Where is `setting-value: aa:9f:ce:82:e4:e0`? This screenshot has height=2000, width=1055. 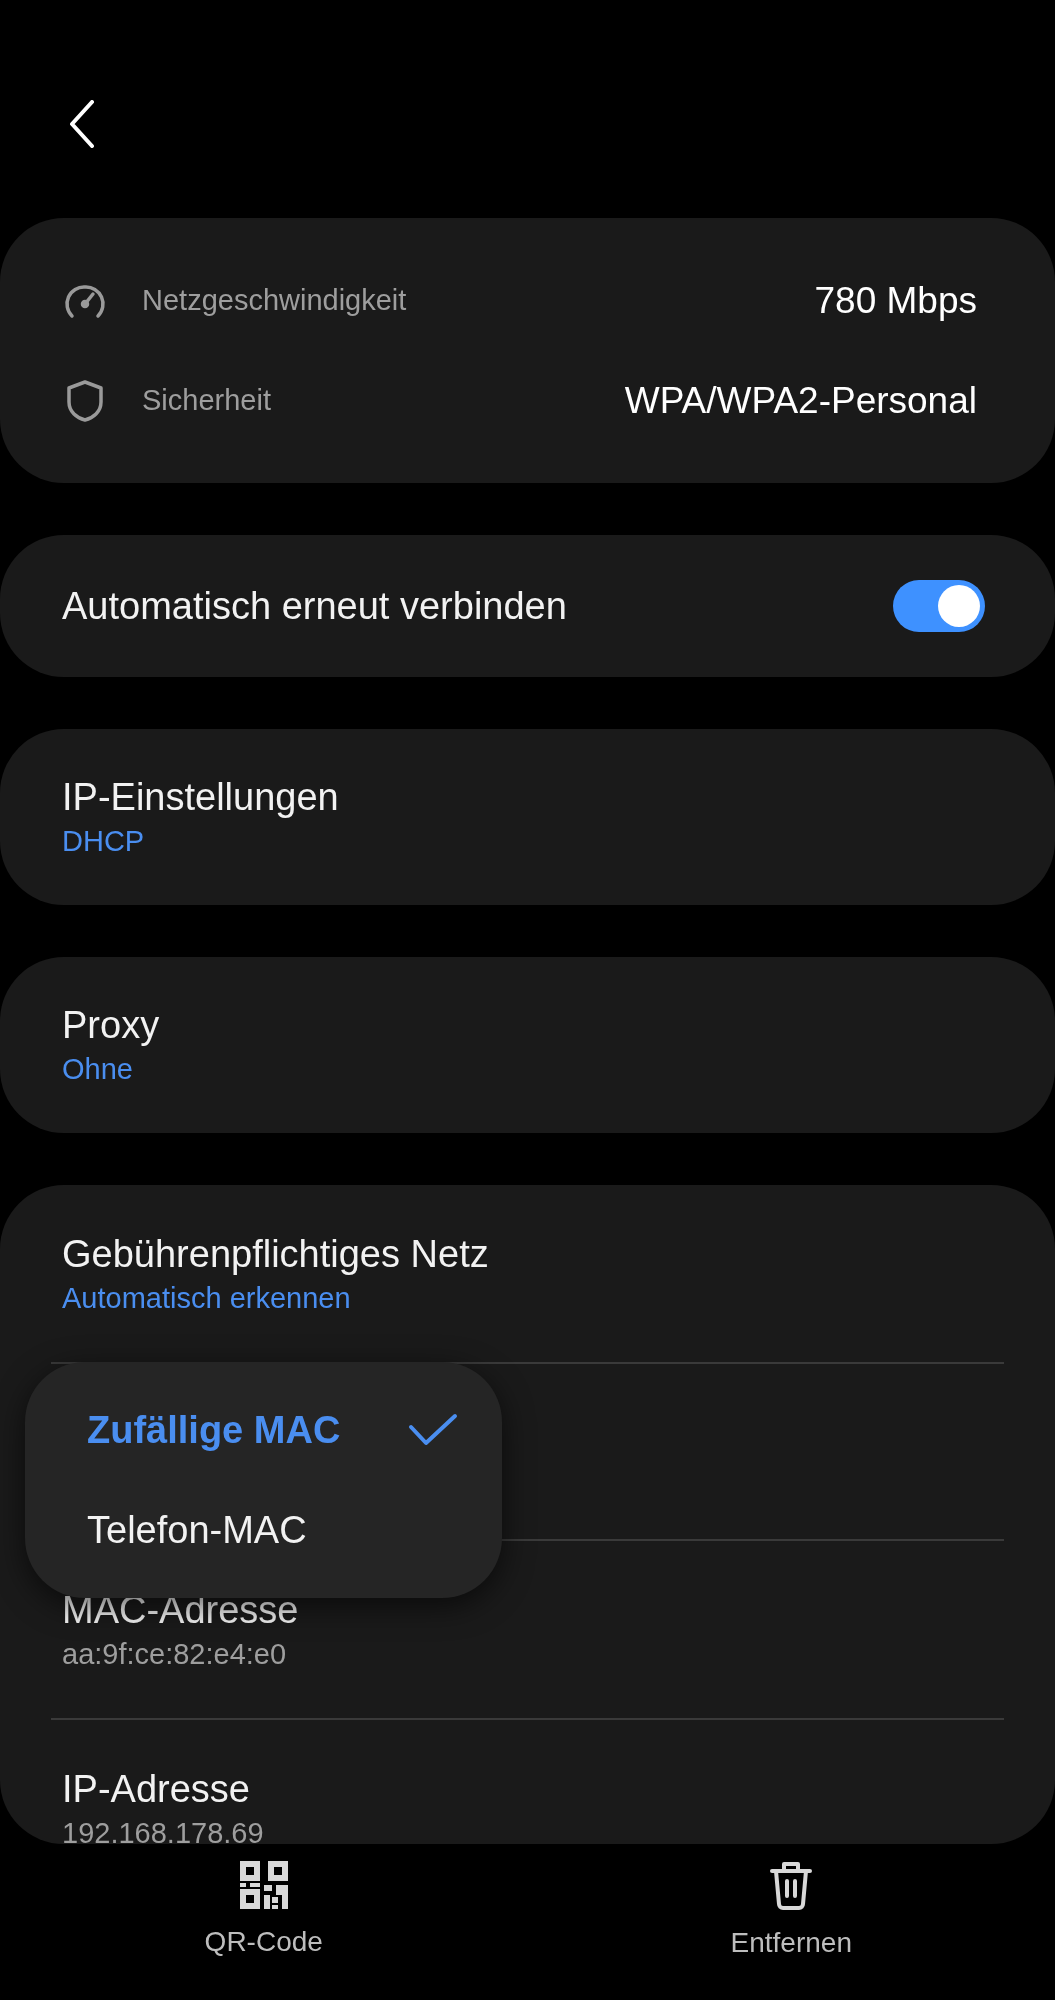 setting-value: aa:9f:ce:82:e4:e0 is located at coordinates (175, 1654).